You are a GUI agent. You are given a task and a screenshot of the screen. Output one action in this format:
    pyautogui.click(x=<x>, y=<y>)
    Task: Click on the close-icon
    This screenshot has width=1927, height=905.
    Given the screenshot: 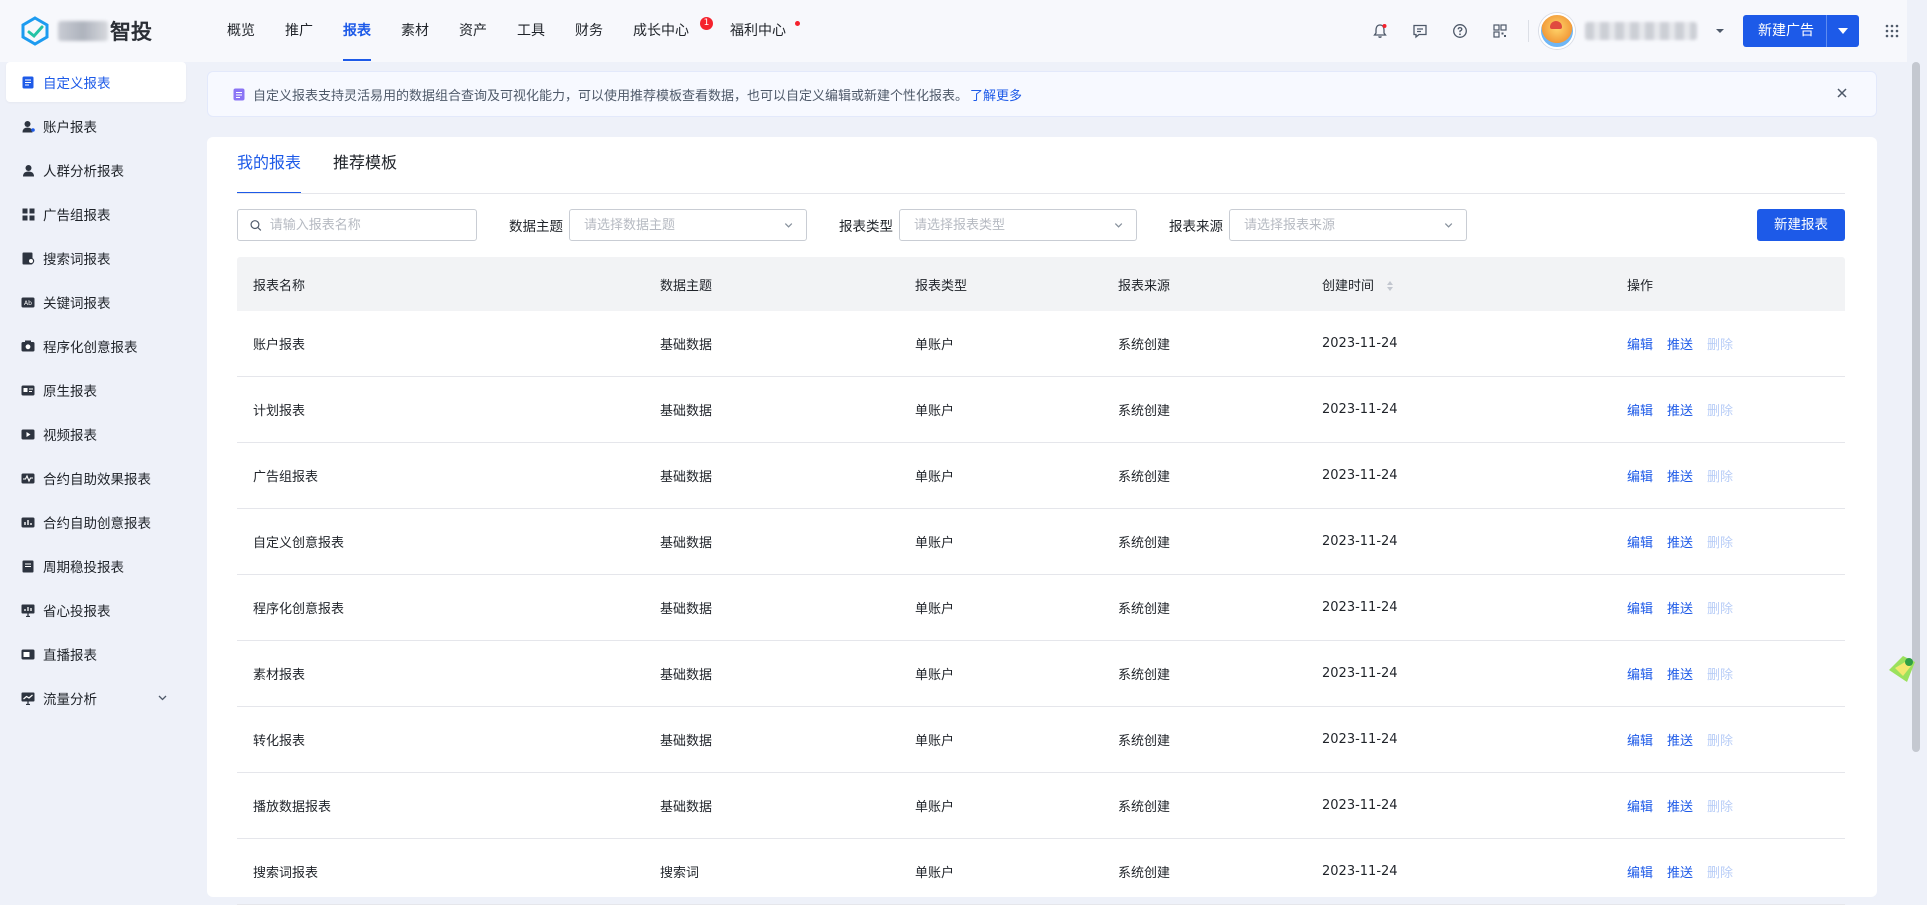 What is the action you would take?
    pyautogui.click(x=1842, y=93)
    